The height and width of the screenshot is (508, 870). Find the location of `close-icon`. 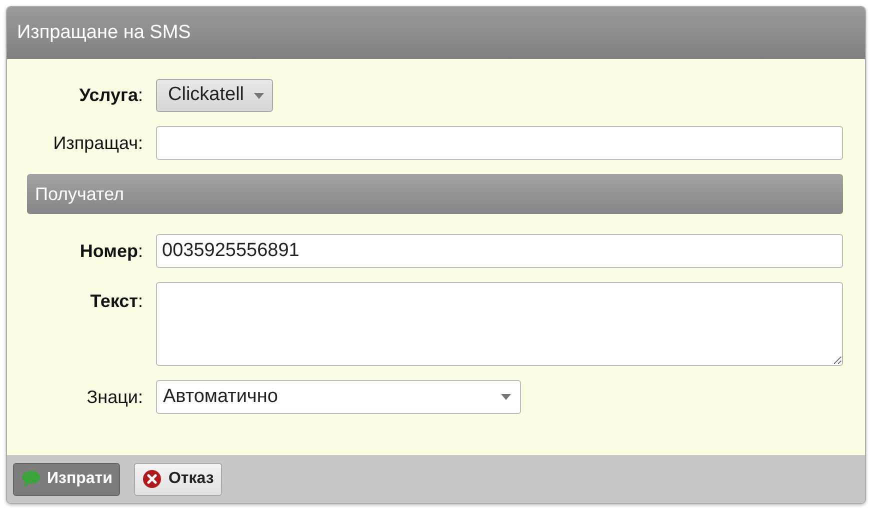

close-icon is located at coordinates (152, 479).